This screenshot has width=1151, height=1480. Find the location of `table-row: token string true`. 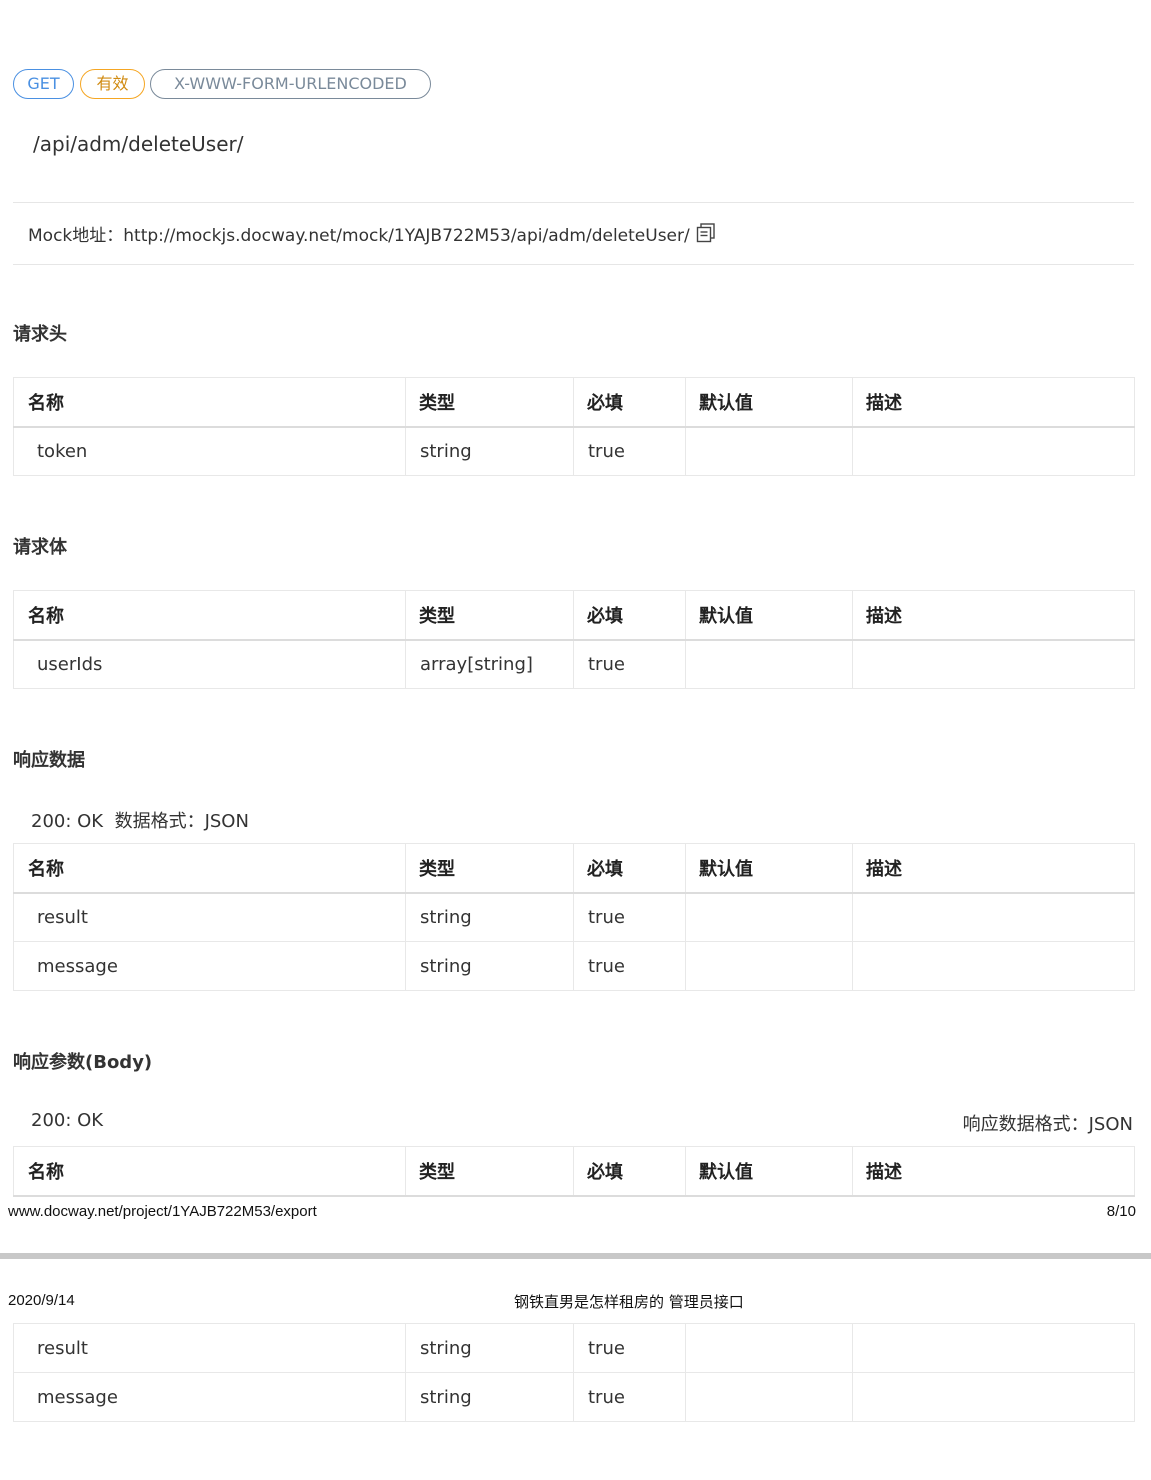

table-row: token string true is located at coordinates (574, 451).